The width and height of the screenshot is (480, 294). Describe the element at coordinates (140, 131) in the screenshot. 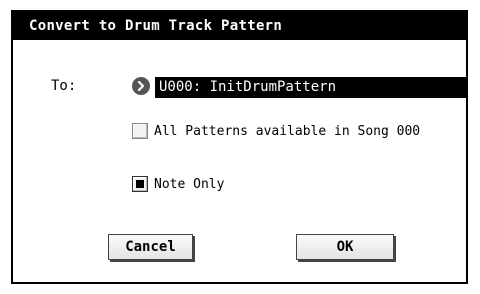

I see `all-patterns-checkbox` at that location.